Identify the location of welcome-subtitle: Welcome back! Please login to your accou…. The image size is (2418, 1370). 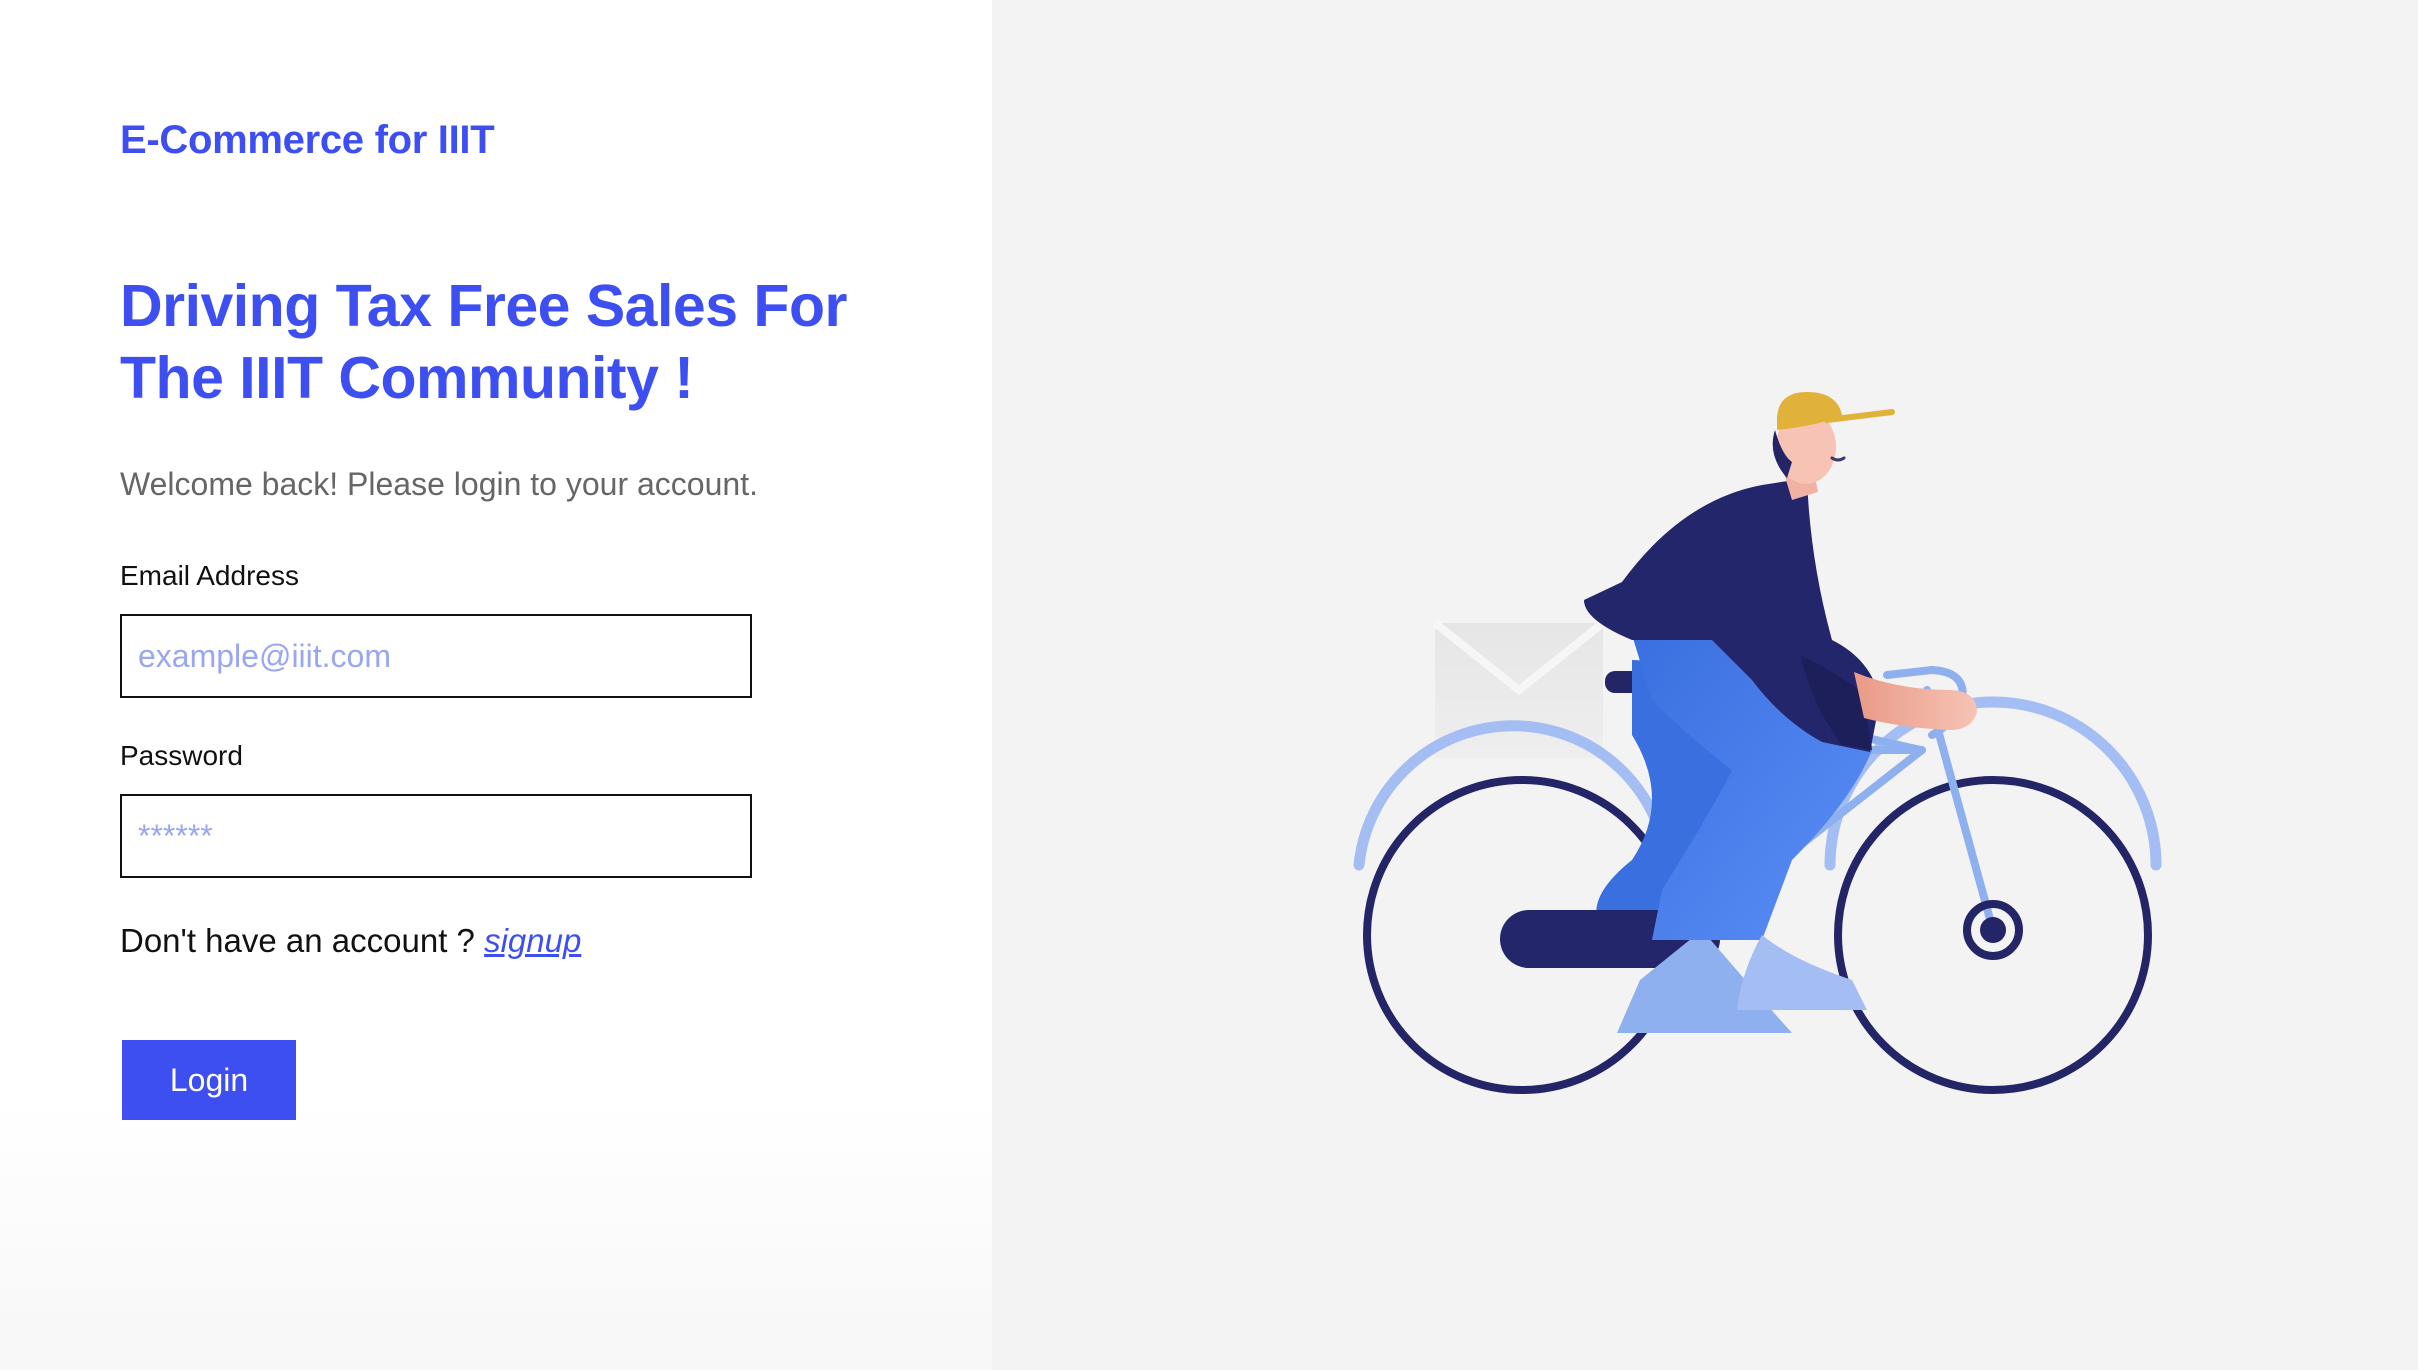
(439, 484).